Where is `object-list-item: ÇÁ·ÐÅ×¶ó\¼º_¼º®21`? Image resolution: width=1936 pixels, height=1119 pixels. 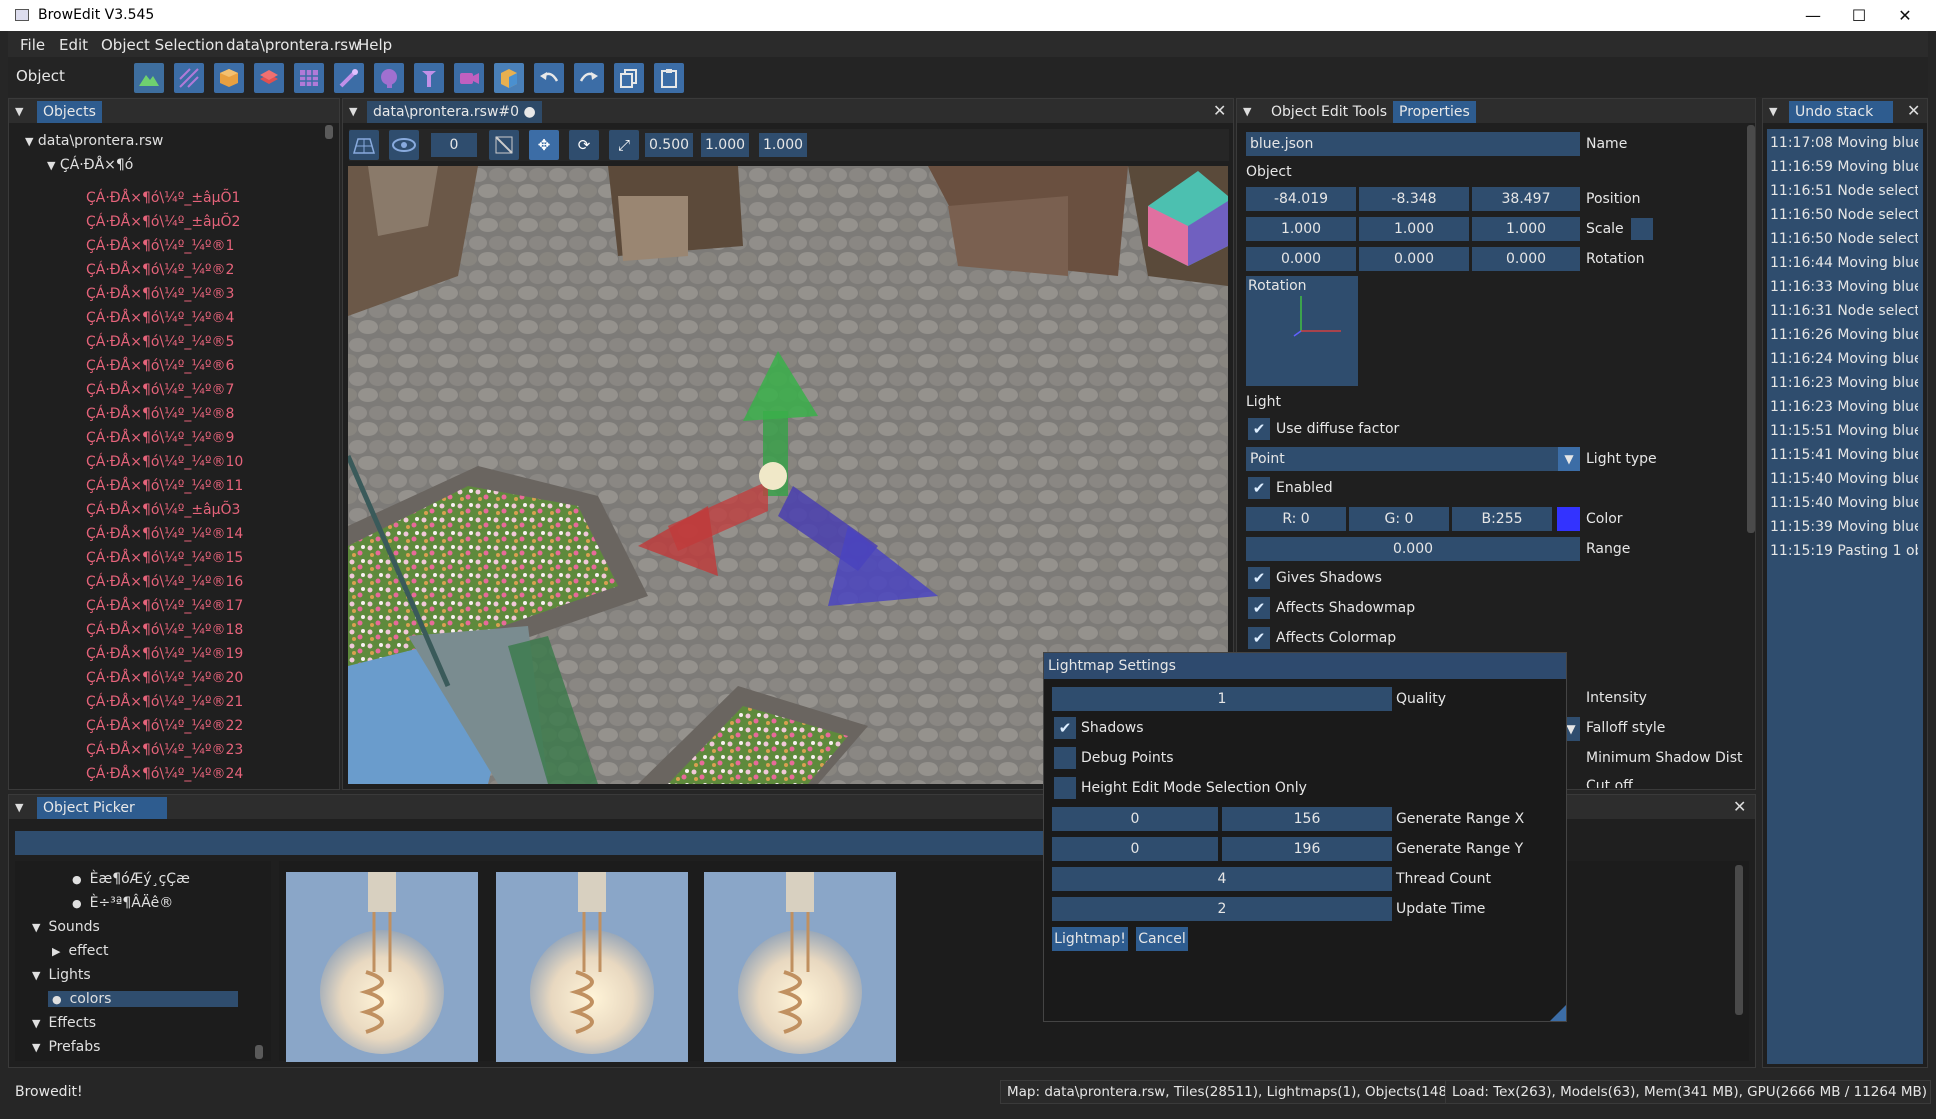
object-list-item: ÇÁ·ÐÅ×¶ó\¼º_¼º®21 is located at coordinates (164, 702).